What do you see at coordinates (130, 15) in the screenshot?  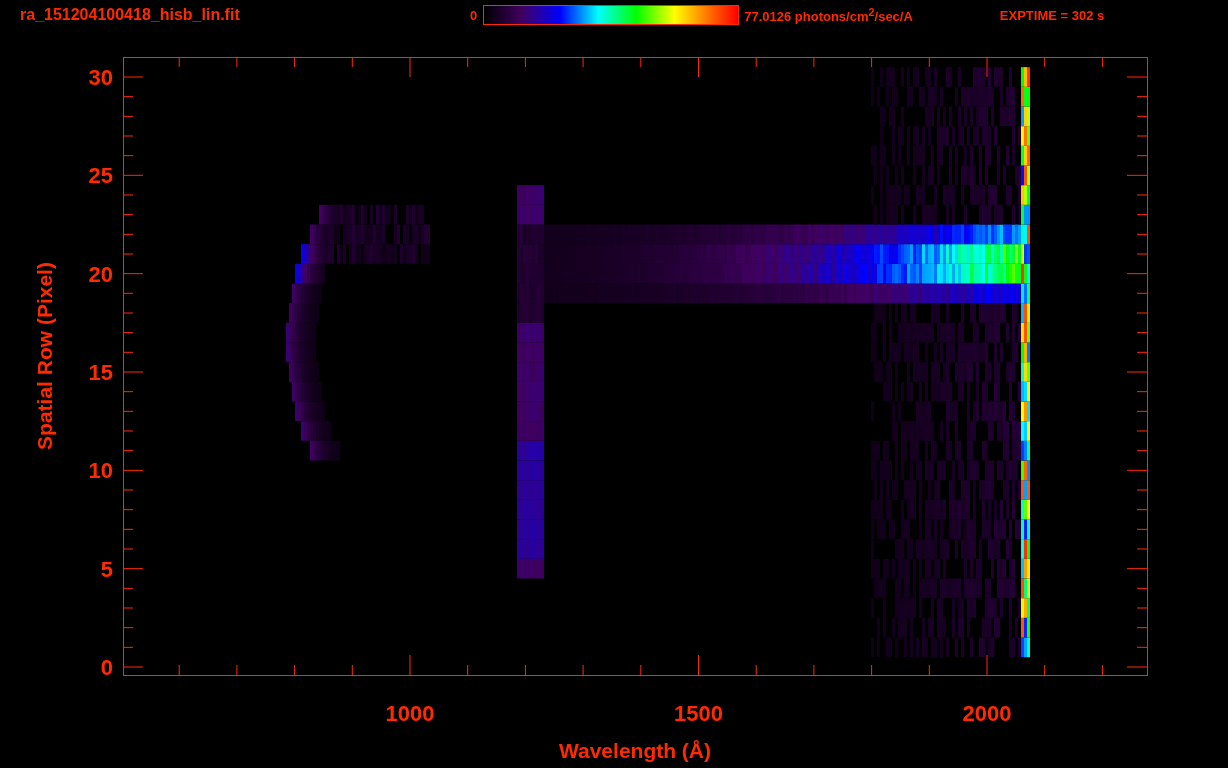 I see `file-name: ra_151204100418_hisb_lin.fit` at bounding box center [130, 15].